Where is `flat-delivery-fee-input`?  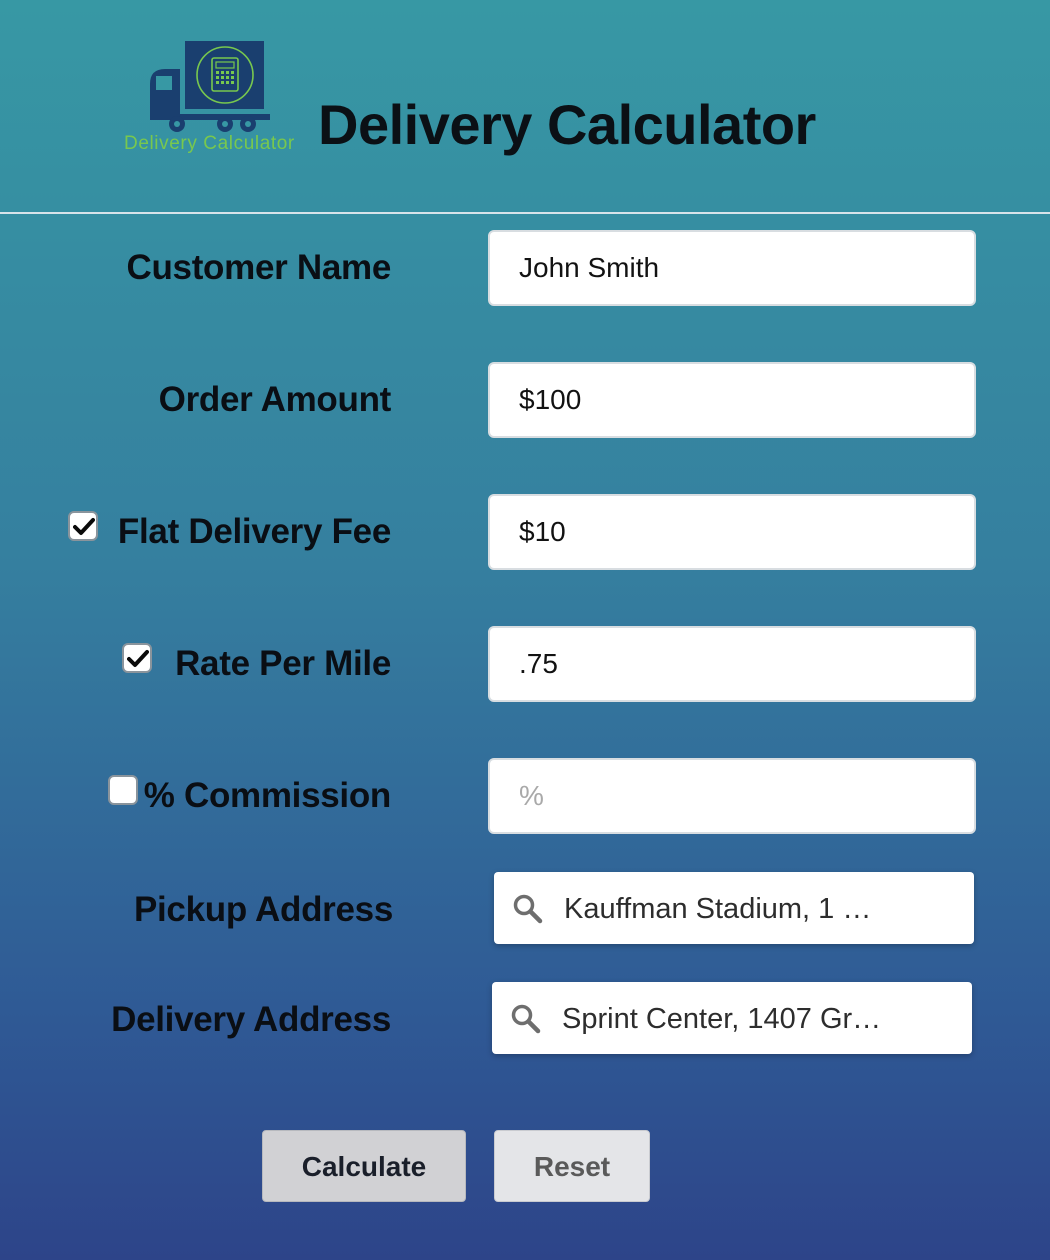 flat-delivery-fee-input is located at coordinates (732, 532).